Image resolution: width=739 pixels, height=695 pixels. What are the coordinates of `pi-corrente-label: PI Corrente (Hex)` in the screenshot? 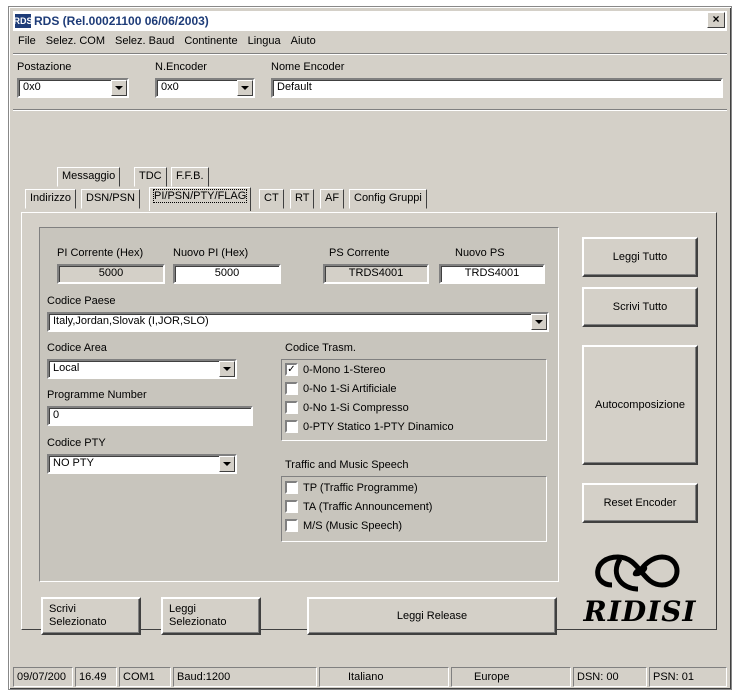 It's located at (100, 253).